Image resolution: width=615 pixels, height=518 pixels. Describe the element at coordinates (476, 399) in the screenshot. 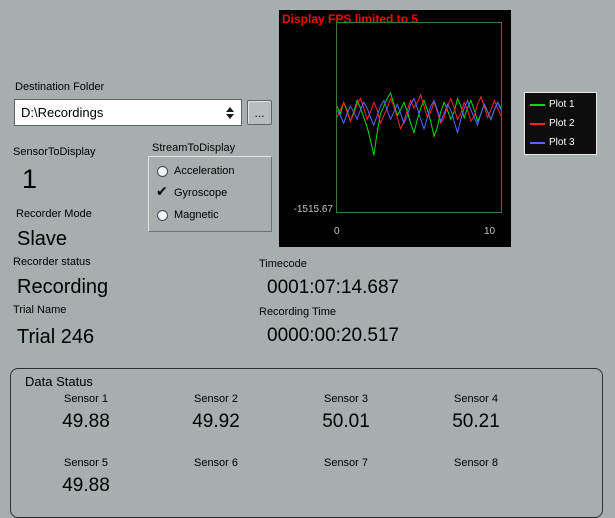

I see `sensor-label: Sensor 4` at that location.